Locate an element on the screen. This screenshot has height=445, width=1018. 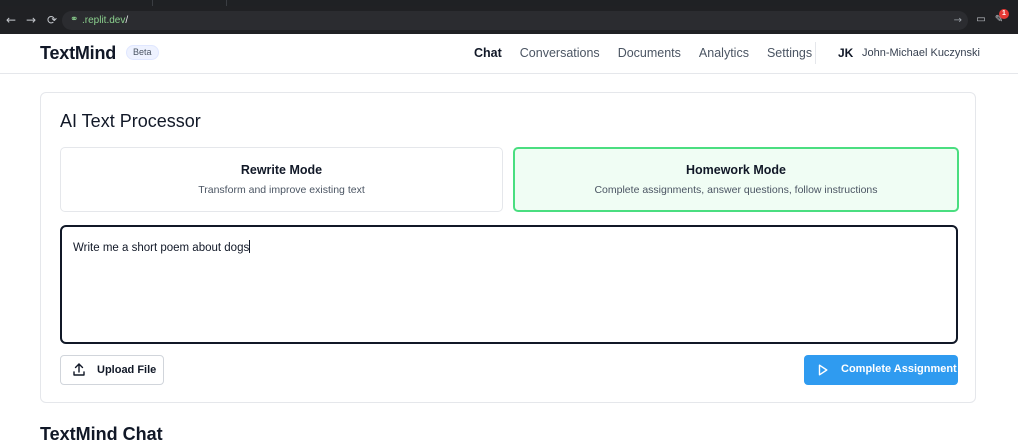
extension-badge: 1 is located at coordinates (1004, 14).